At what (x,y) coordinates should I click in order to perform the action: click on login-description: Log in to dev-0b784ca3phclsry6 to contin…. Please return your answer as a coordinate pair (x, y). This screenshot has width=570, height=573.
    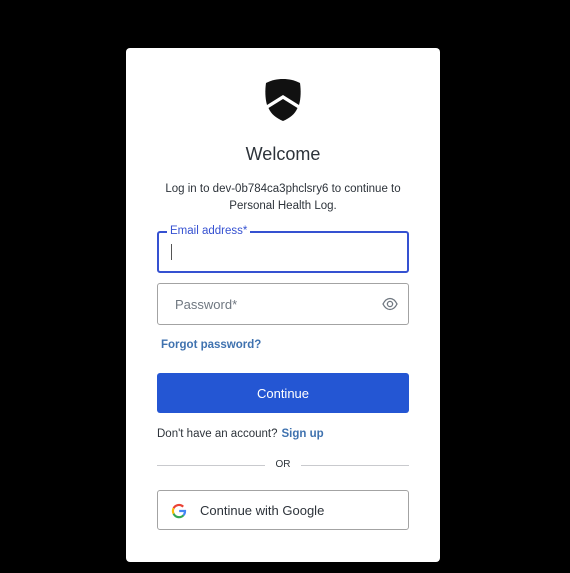
    Looking at the image, I should click on (283, 197).